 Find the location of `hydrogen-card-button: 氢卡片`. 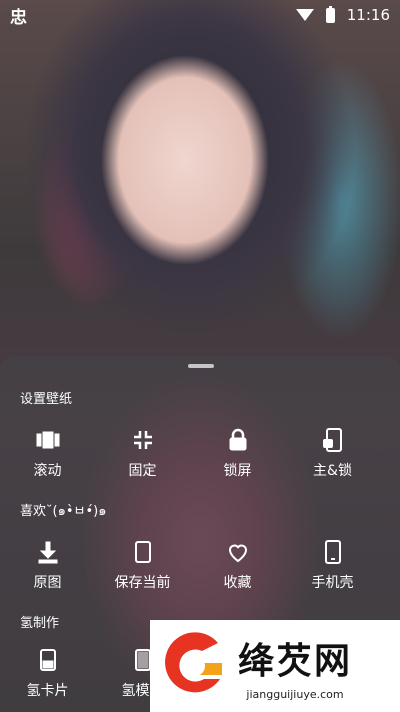

hydrogen-card-button: 氢卡片 is located at coordinates (47, 673).